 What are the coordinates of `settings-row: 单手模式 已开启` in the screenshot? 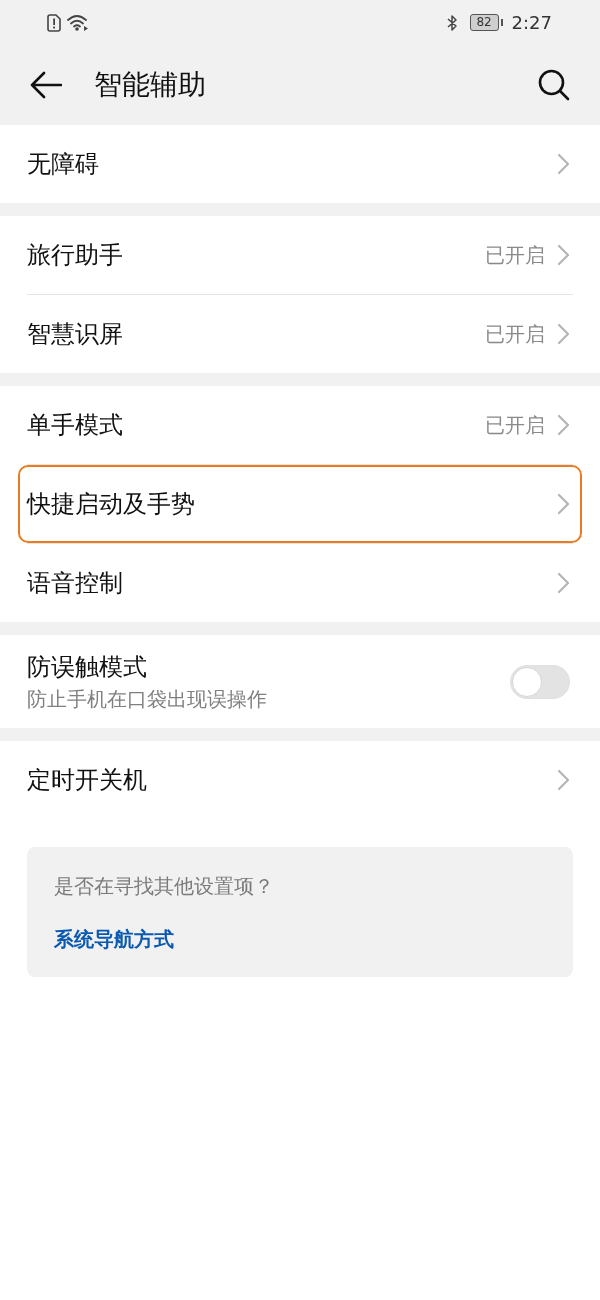 It's located at (300, 425).